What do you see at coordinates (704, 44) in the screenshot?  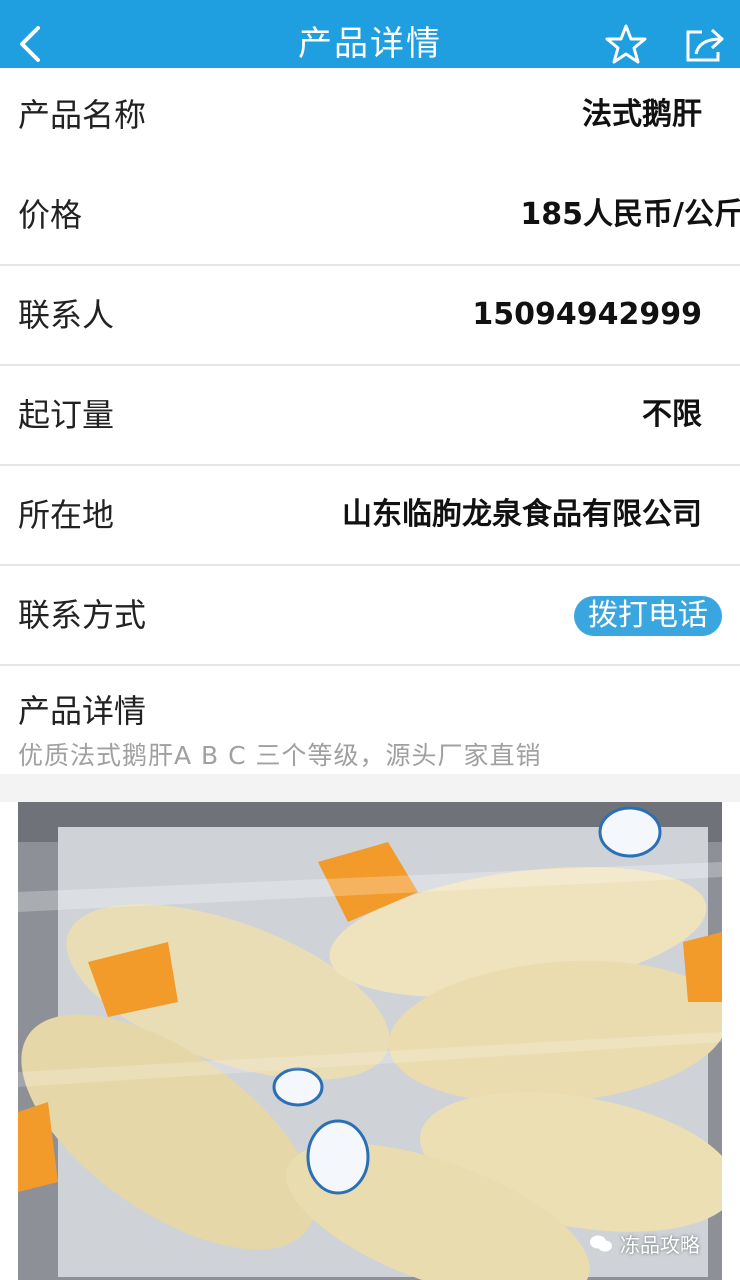 I see `share-icon` at bounding box center [704, 44].